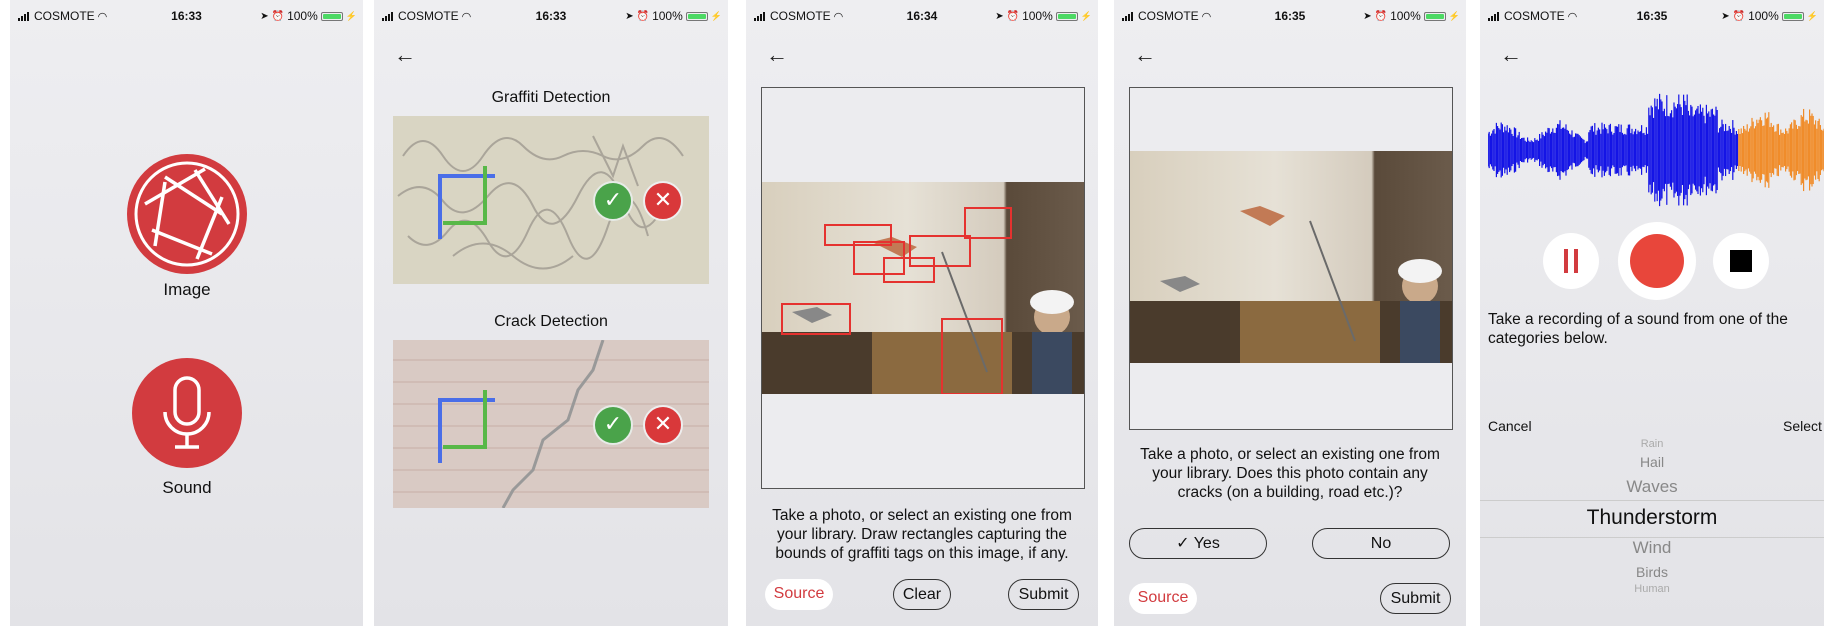  I want to click on picker-option: Waves, so click(1652, 487).